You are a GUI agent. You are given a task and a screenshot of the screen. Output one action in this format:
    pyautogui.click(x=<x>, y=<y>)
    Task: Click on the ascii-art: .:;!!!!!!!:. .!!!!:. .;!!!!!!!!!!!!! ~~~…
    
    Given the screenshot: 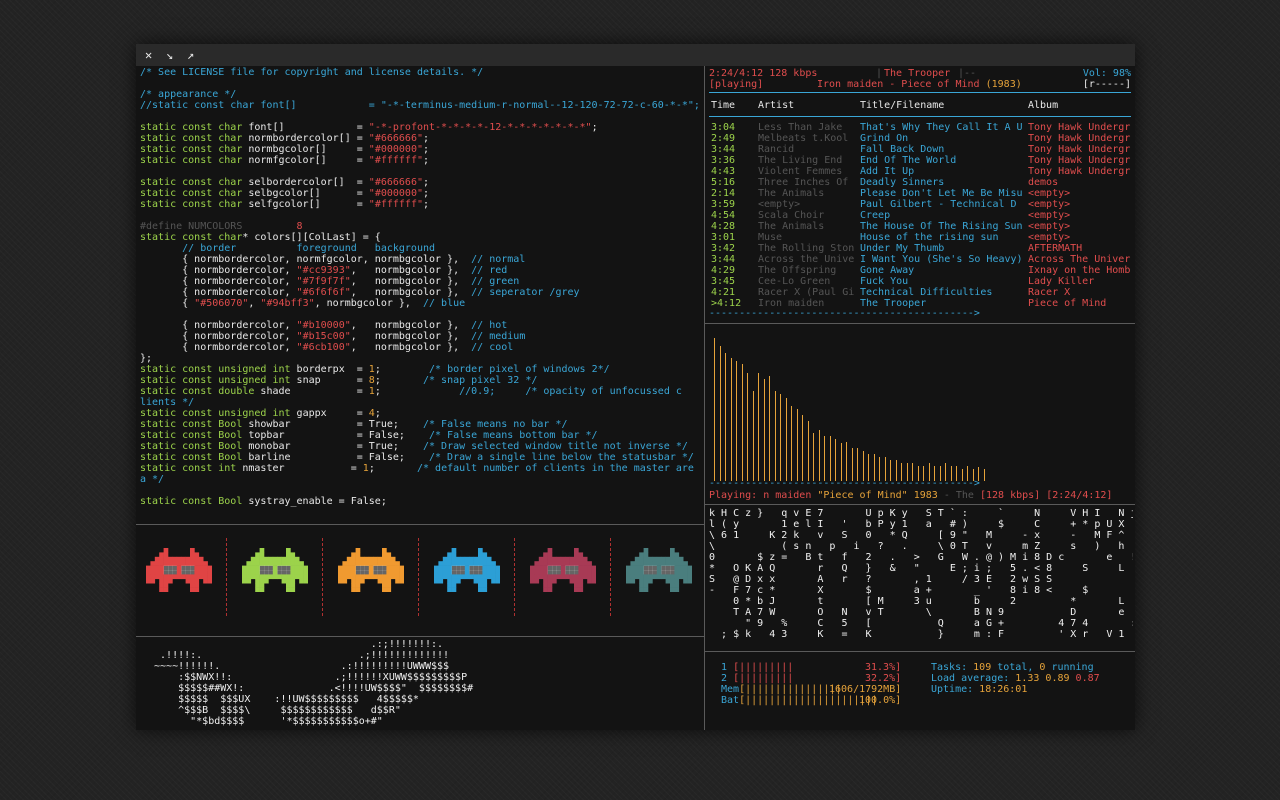 What is the action you would take?
    pyautogui.click(x=423, y=683)
    